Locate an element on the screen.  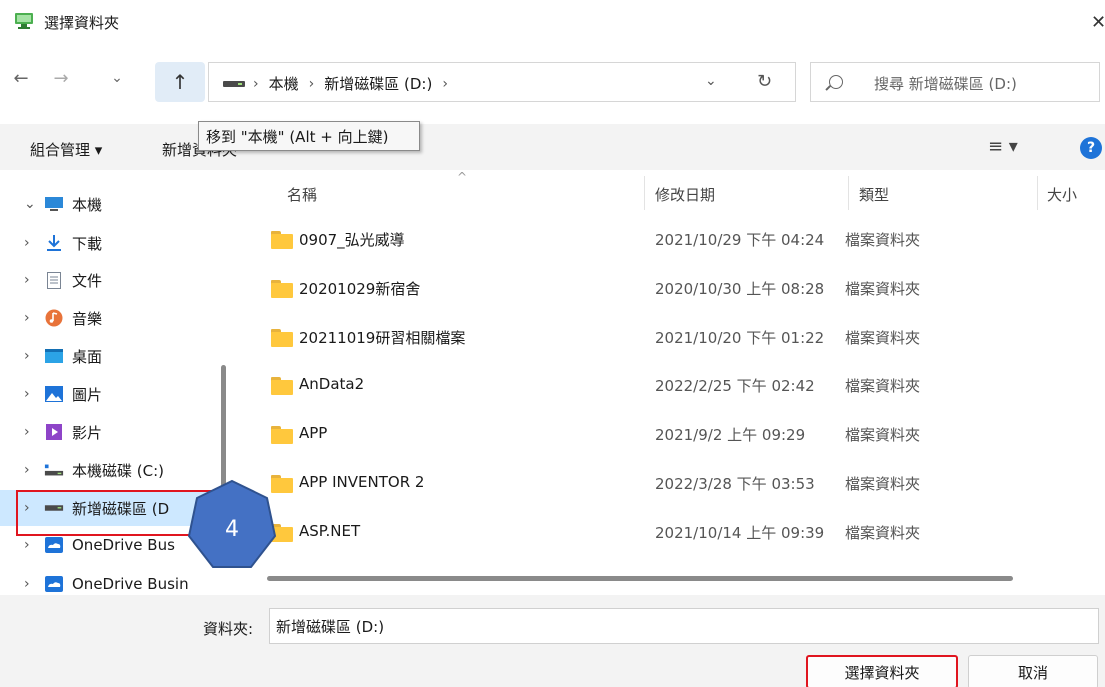
table-row: APP INVENTOR 2 2022/3/28 下午 03:53 檔案資料夾 is located at coordinates (671, 485).